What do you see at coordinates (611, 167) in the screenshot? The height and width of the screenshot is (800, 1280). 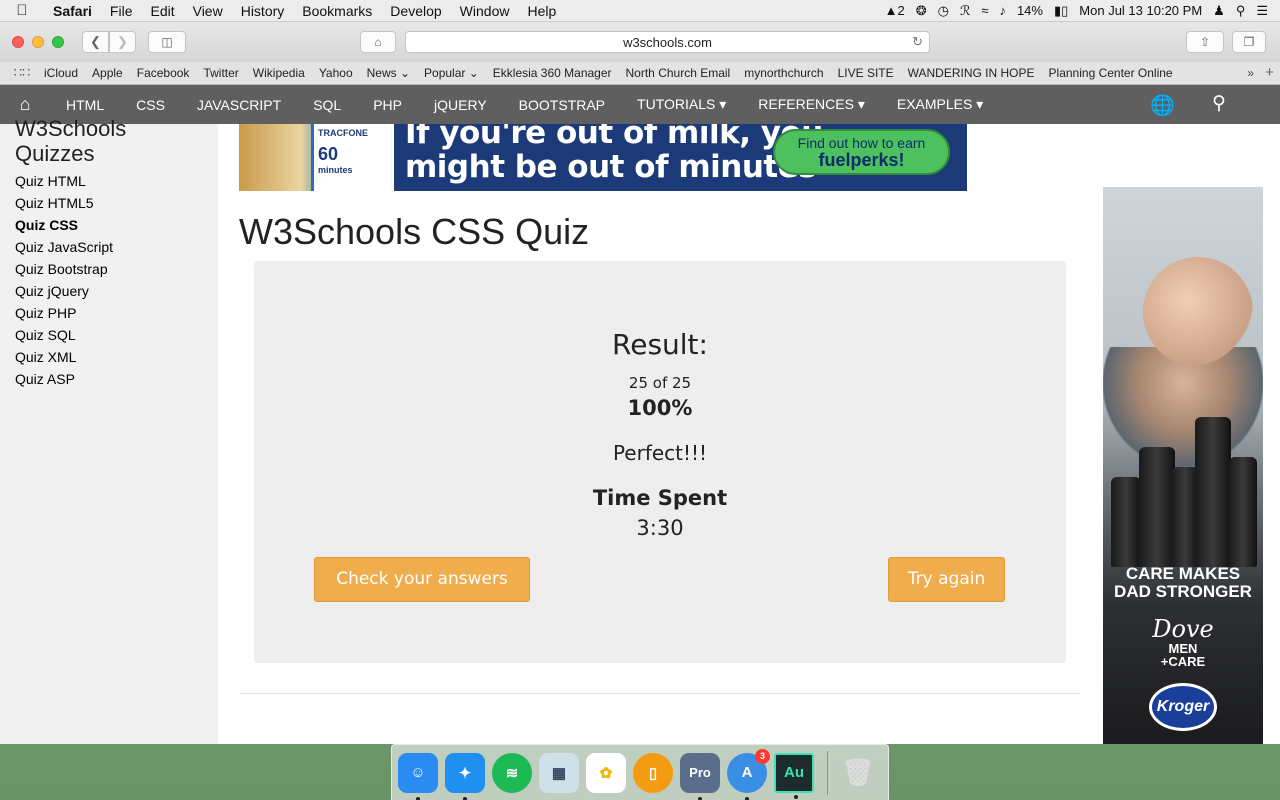 I see `banner-headline-line2: might be out of minutes` at bounding box center [611, 167].